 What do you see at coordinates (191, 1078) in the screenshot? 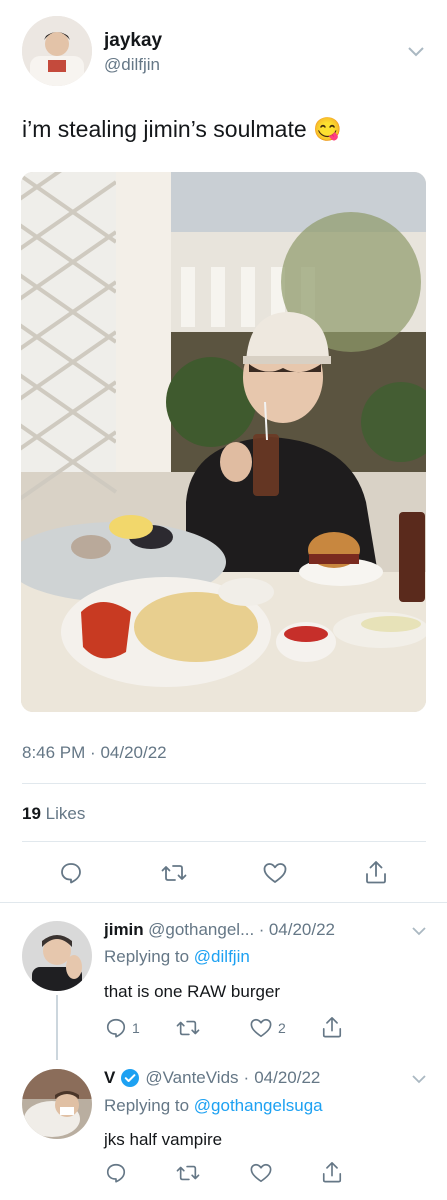
I see `reply-handle: @VanteVids` at bounding box center [191, 1078].